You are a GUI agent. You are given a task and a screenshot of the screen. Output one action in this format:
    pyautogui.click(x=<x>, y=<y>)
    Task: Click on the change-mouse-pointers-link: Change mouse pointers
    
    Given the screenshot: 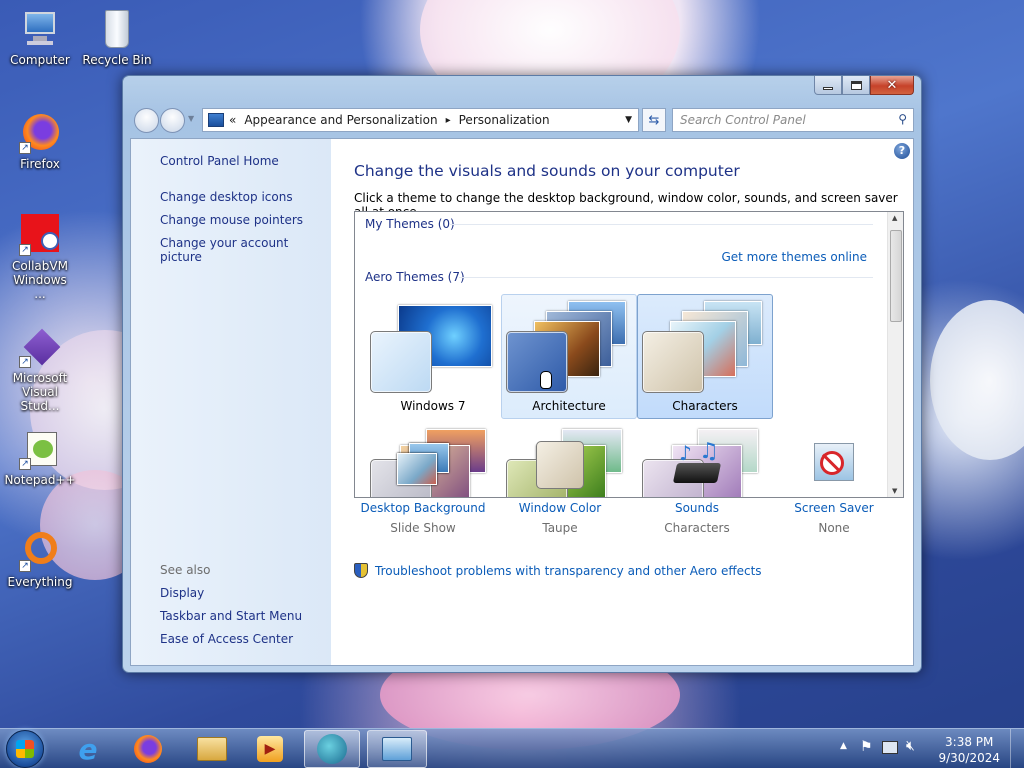 What is the action you would take?
    pyautogui.click(x=231, y=220)
    